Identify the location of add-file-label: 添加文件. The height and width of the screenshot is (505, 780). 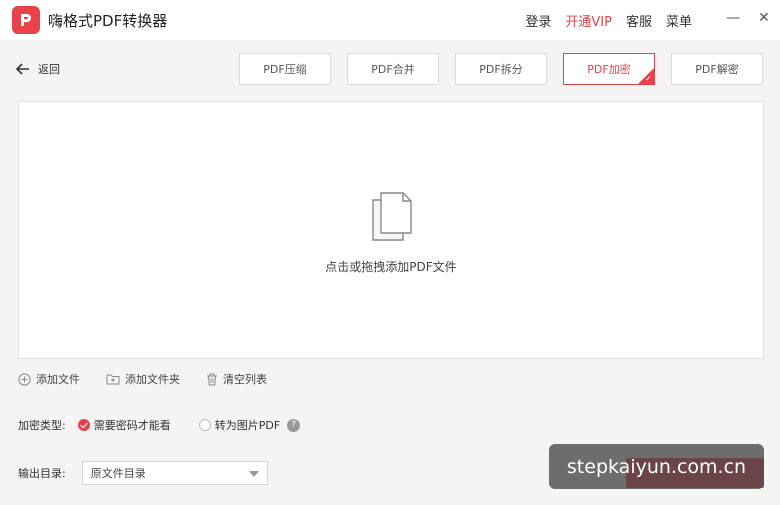
(58, 379).